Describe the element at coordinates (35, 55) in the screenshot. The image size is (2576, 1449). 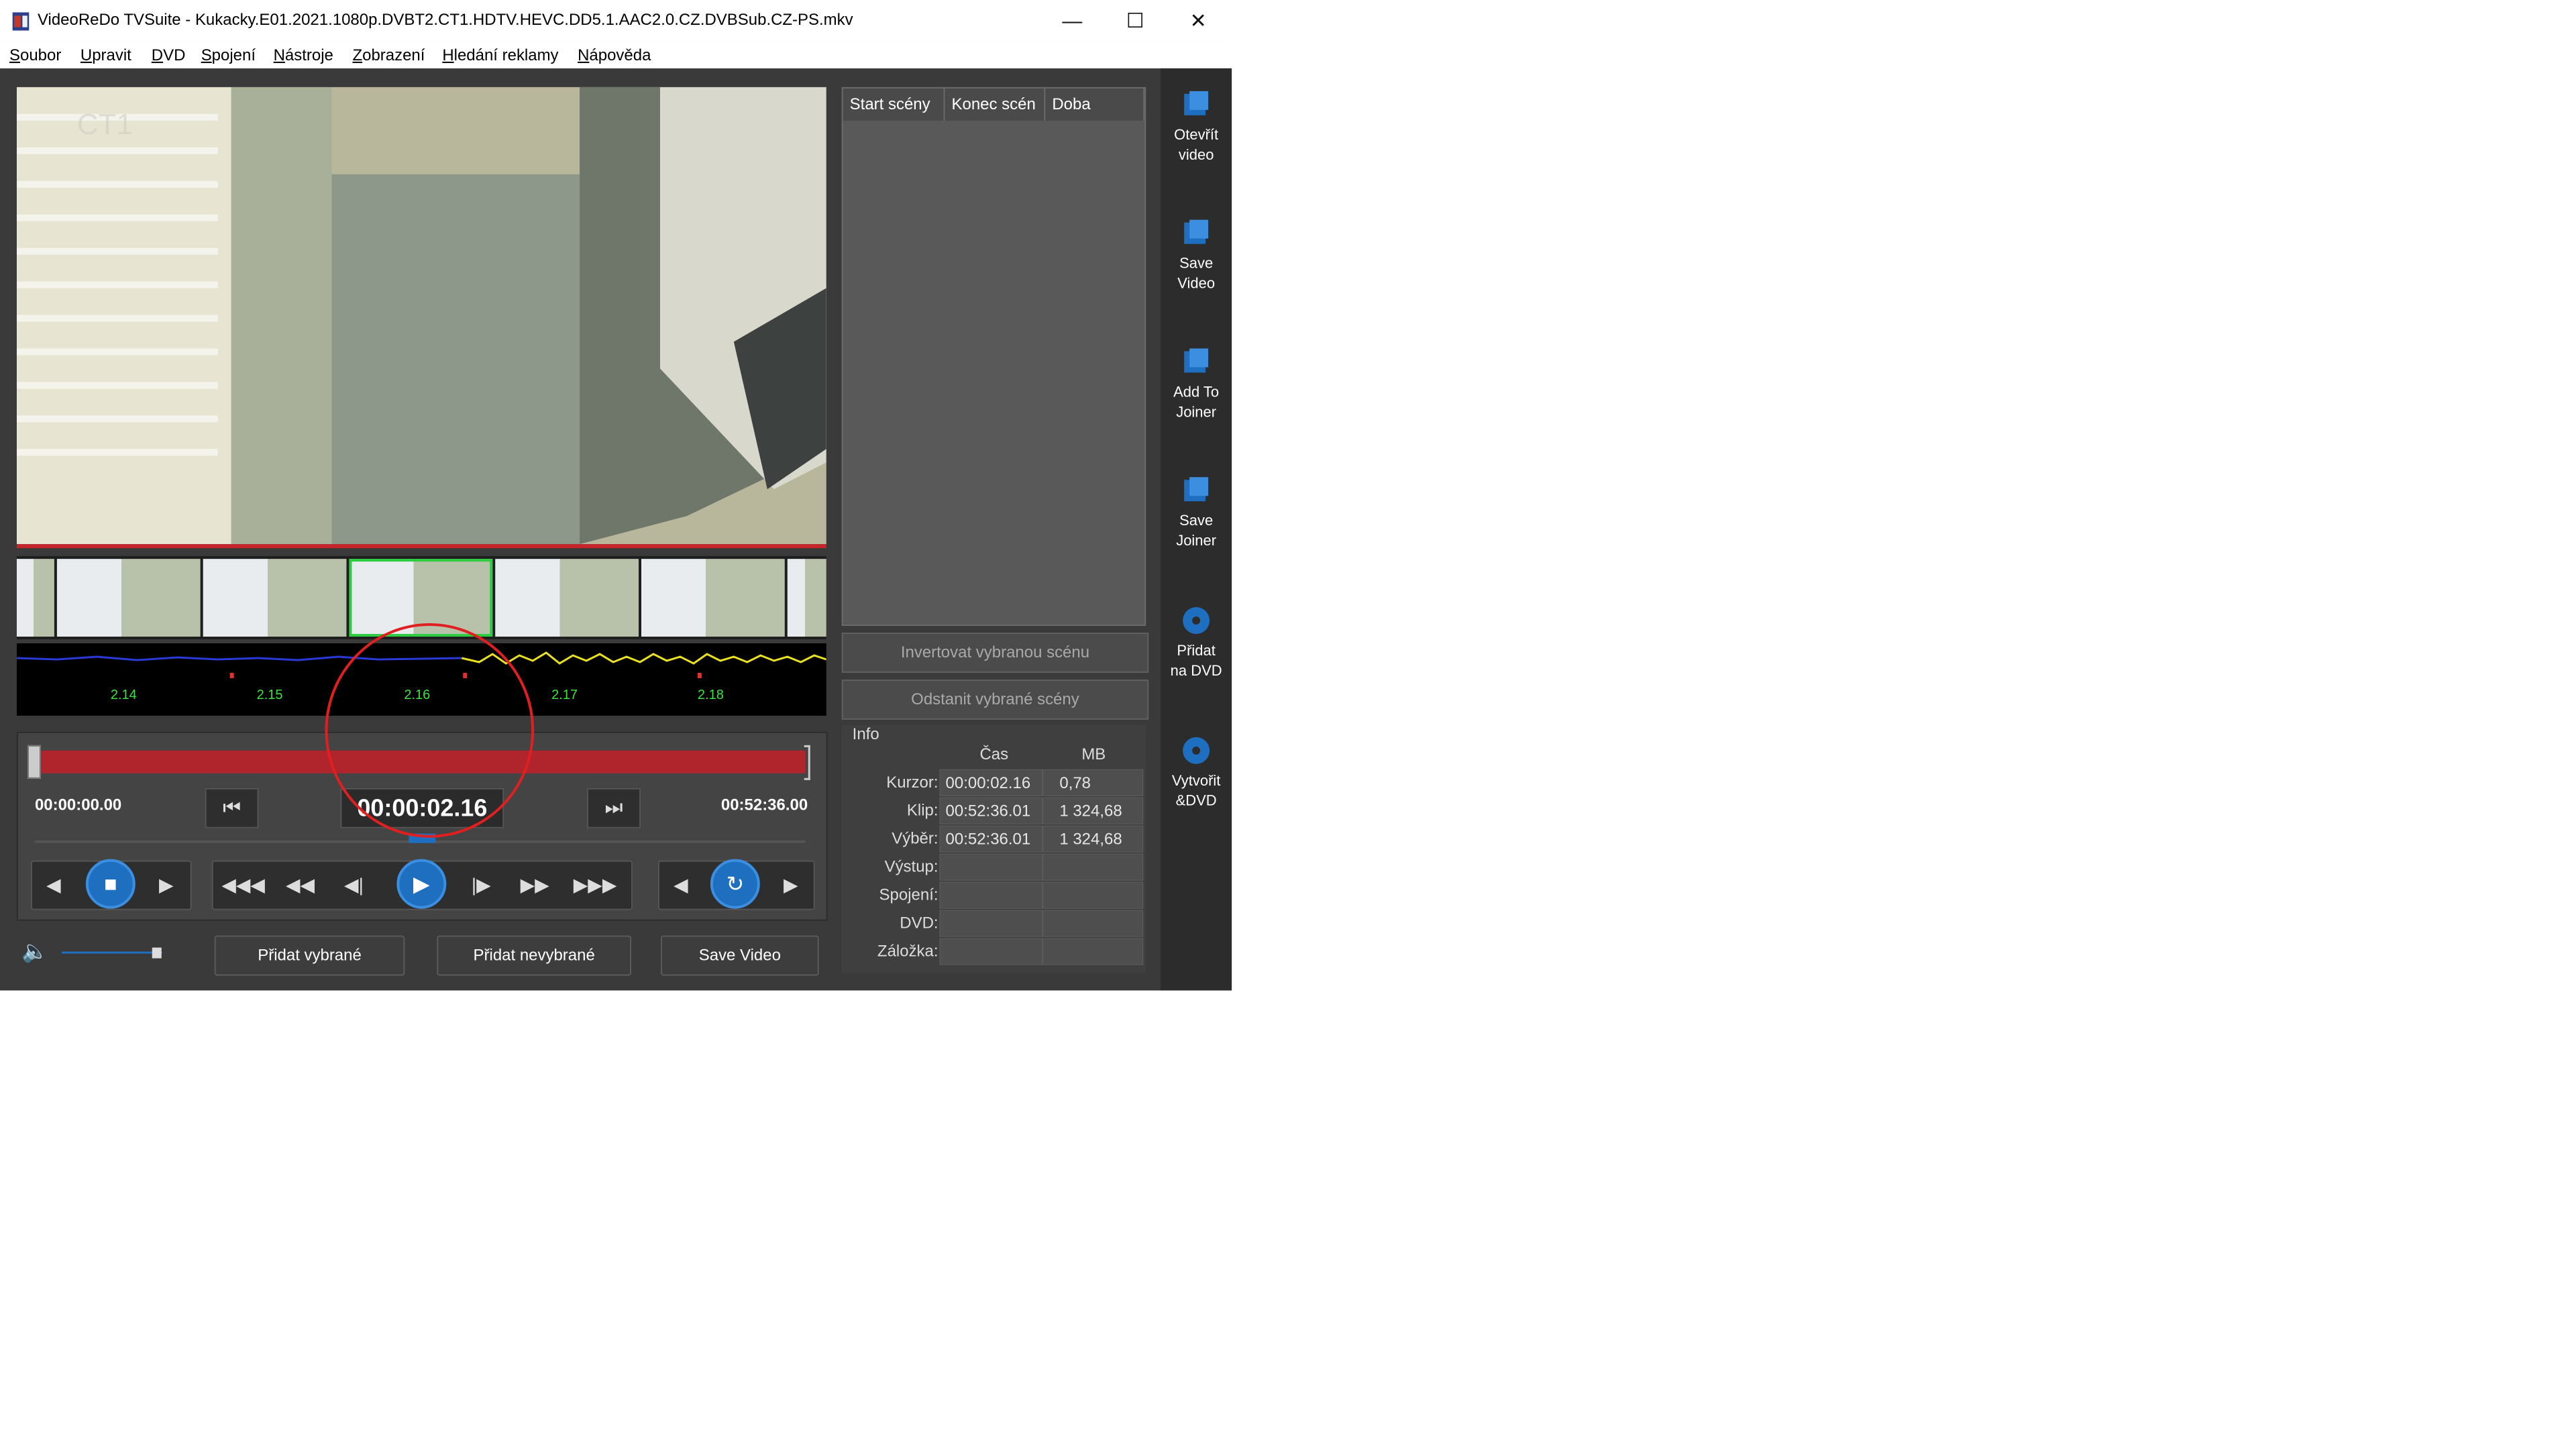
I see `menu-soubor: Soubor` at that location.